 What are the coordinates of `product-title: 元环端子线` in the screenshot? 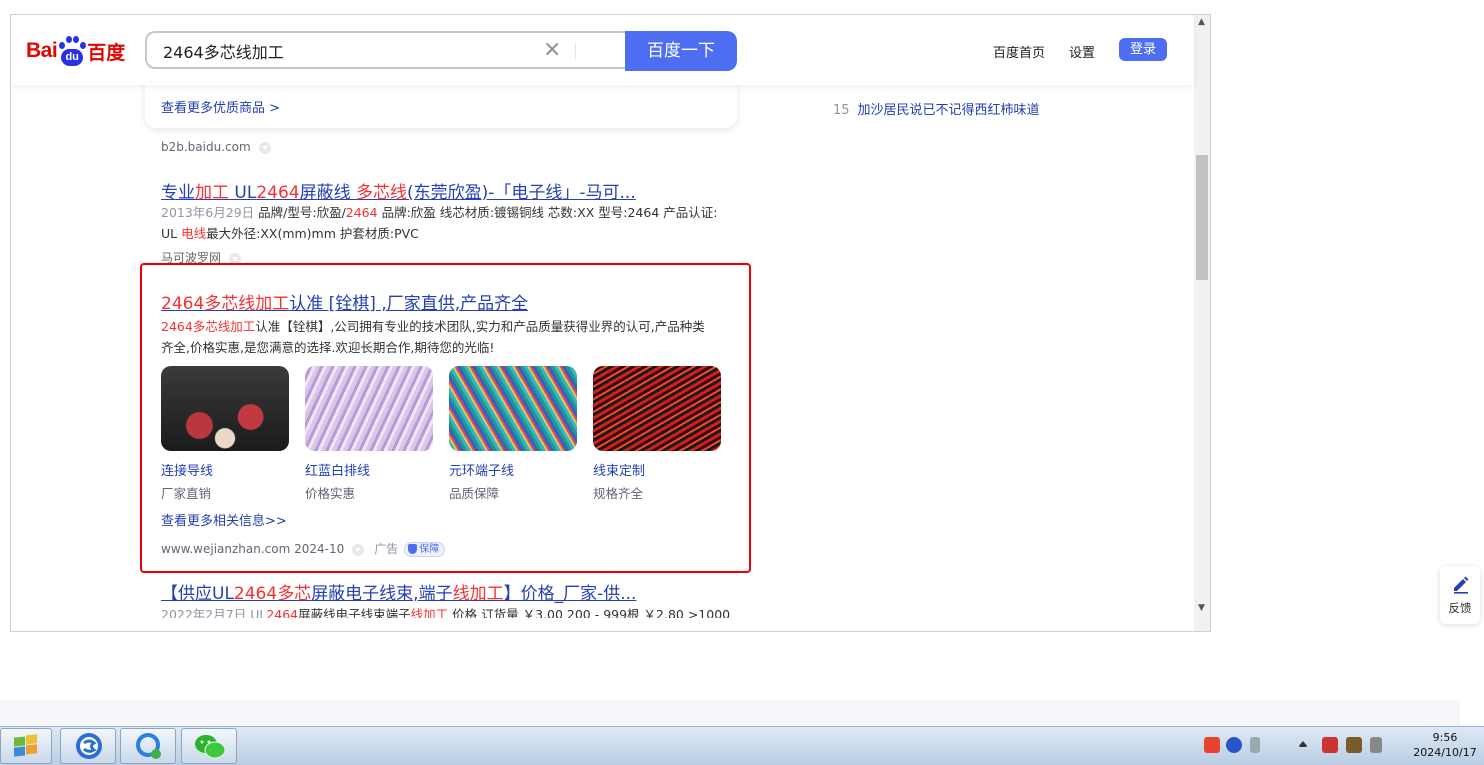 It's located at (481, 469).